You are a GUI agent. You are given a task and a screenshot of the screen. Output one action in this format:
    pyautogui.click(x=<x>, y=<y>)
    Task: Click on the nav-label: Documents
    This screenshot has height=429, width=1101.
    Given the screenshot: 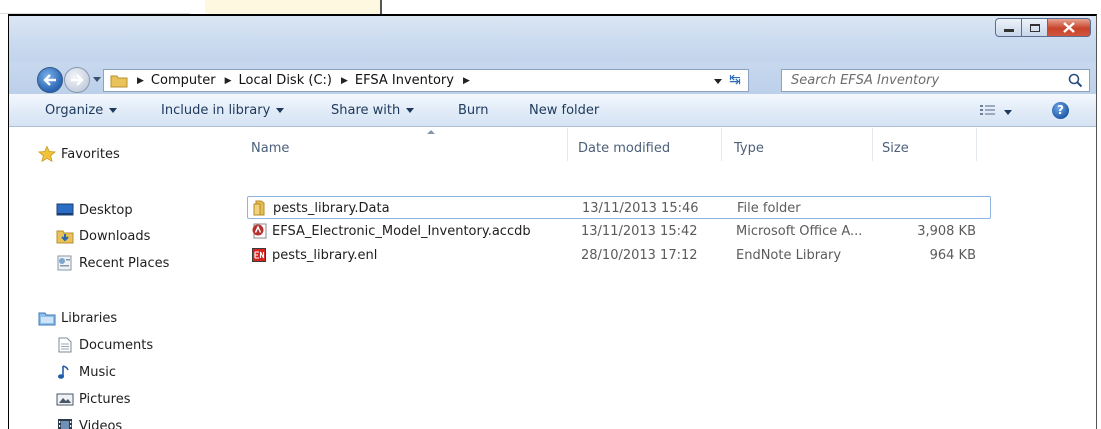 What is the action you would take?
    pyautogui.click(x=116, y=345)
    